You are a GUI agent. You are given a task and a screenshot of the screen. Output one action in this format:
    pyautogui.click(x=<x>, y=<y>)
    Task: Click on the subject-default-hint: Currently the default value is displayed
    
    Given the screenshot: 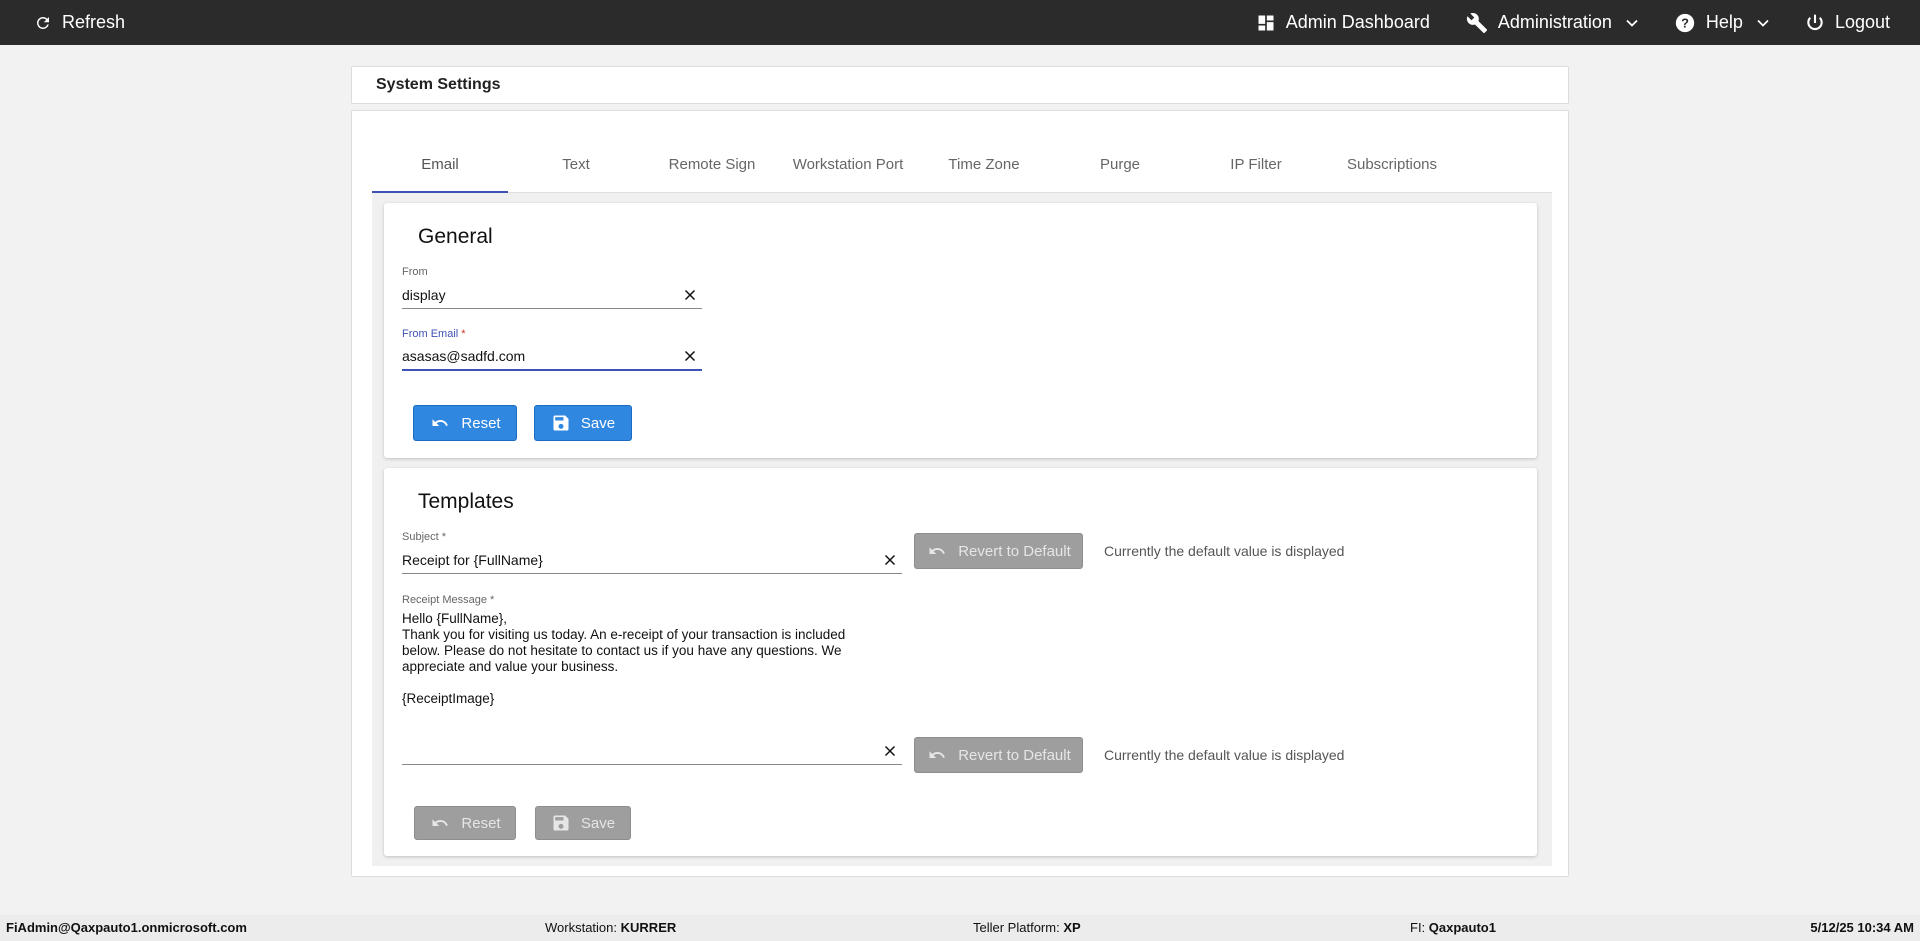 What is the action you would take?
    pyautogui.click(x=1224, y=551)
    